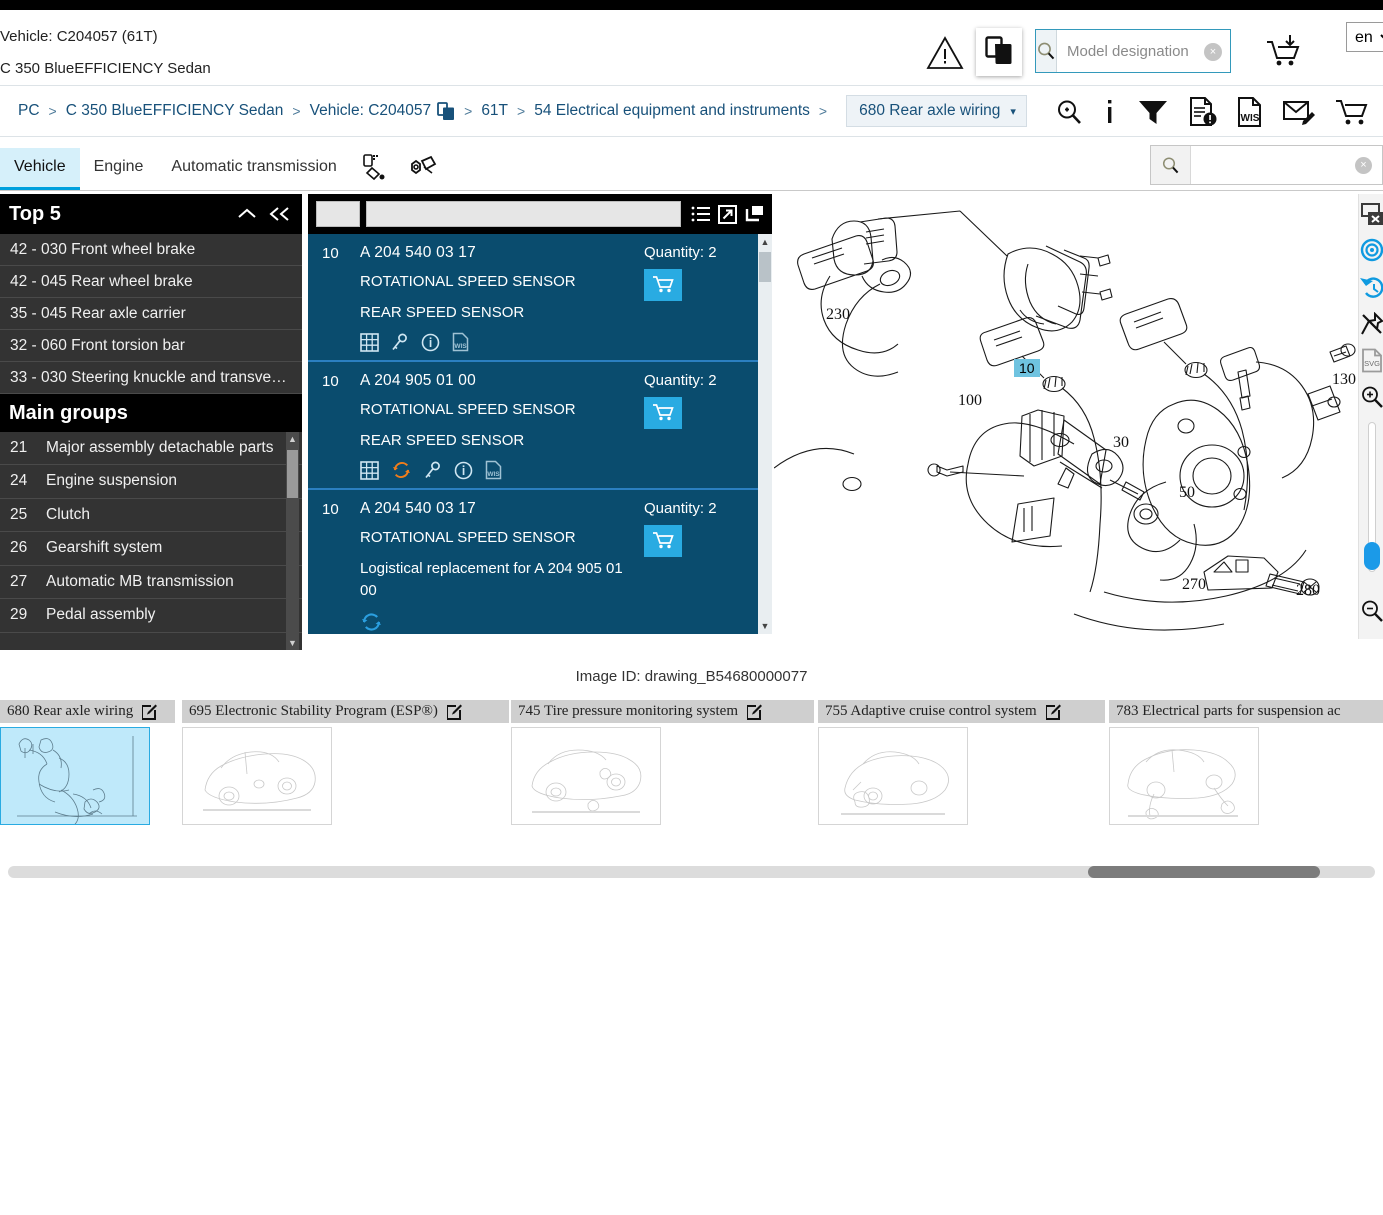 The image size is (1383, 1215). What do you see at coordinates (754, 214) in the screenshot?
I see `duplicate-window-icon` at bounding box center [754, 214].